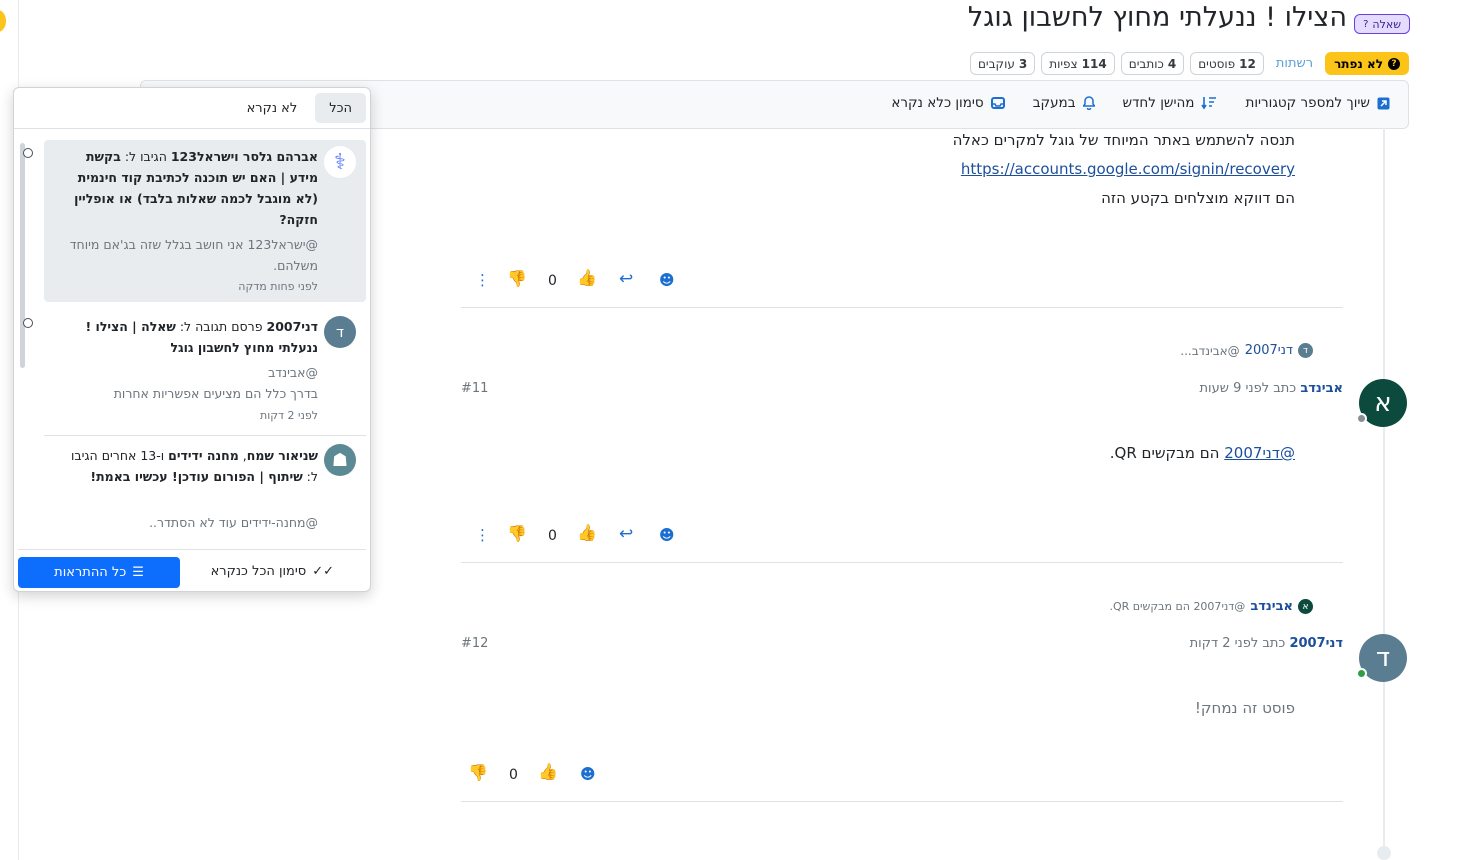 Image resolution: width=1471 pixels, height=860 pixels. Describe the element at coordinates (1361, 673) in the screenshot. I see `online-status-dot` at that location.